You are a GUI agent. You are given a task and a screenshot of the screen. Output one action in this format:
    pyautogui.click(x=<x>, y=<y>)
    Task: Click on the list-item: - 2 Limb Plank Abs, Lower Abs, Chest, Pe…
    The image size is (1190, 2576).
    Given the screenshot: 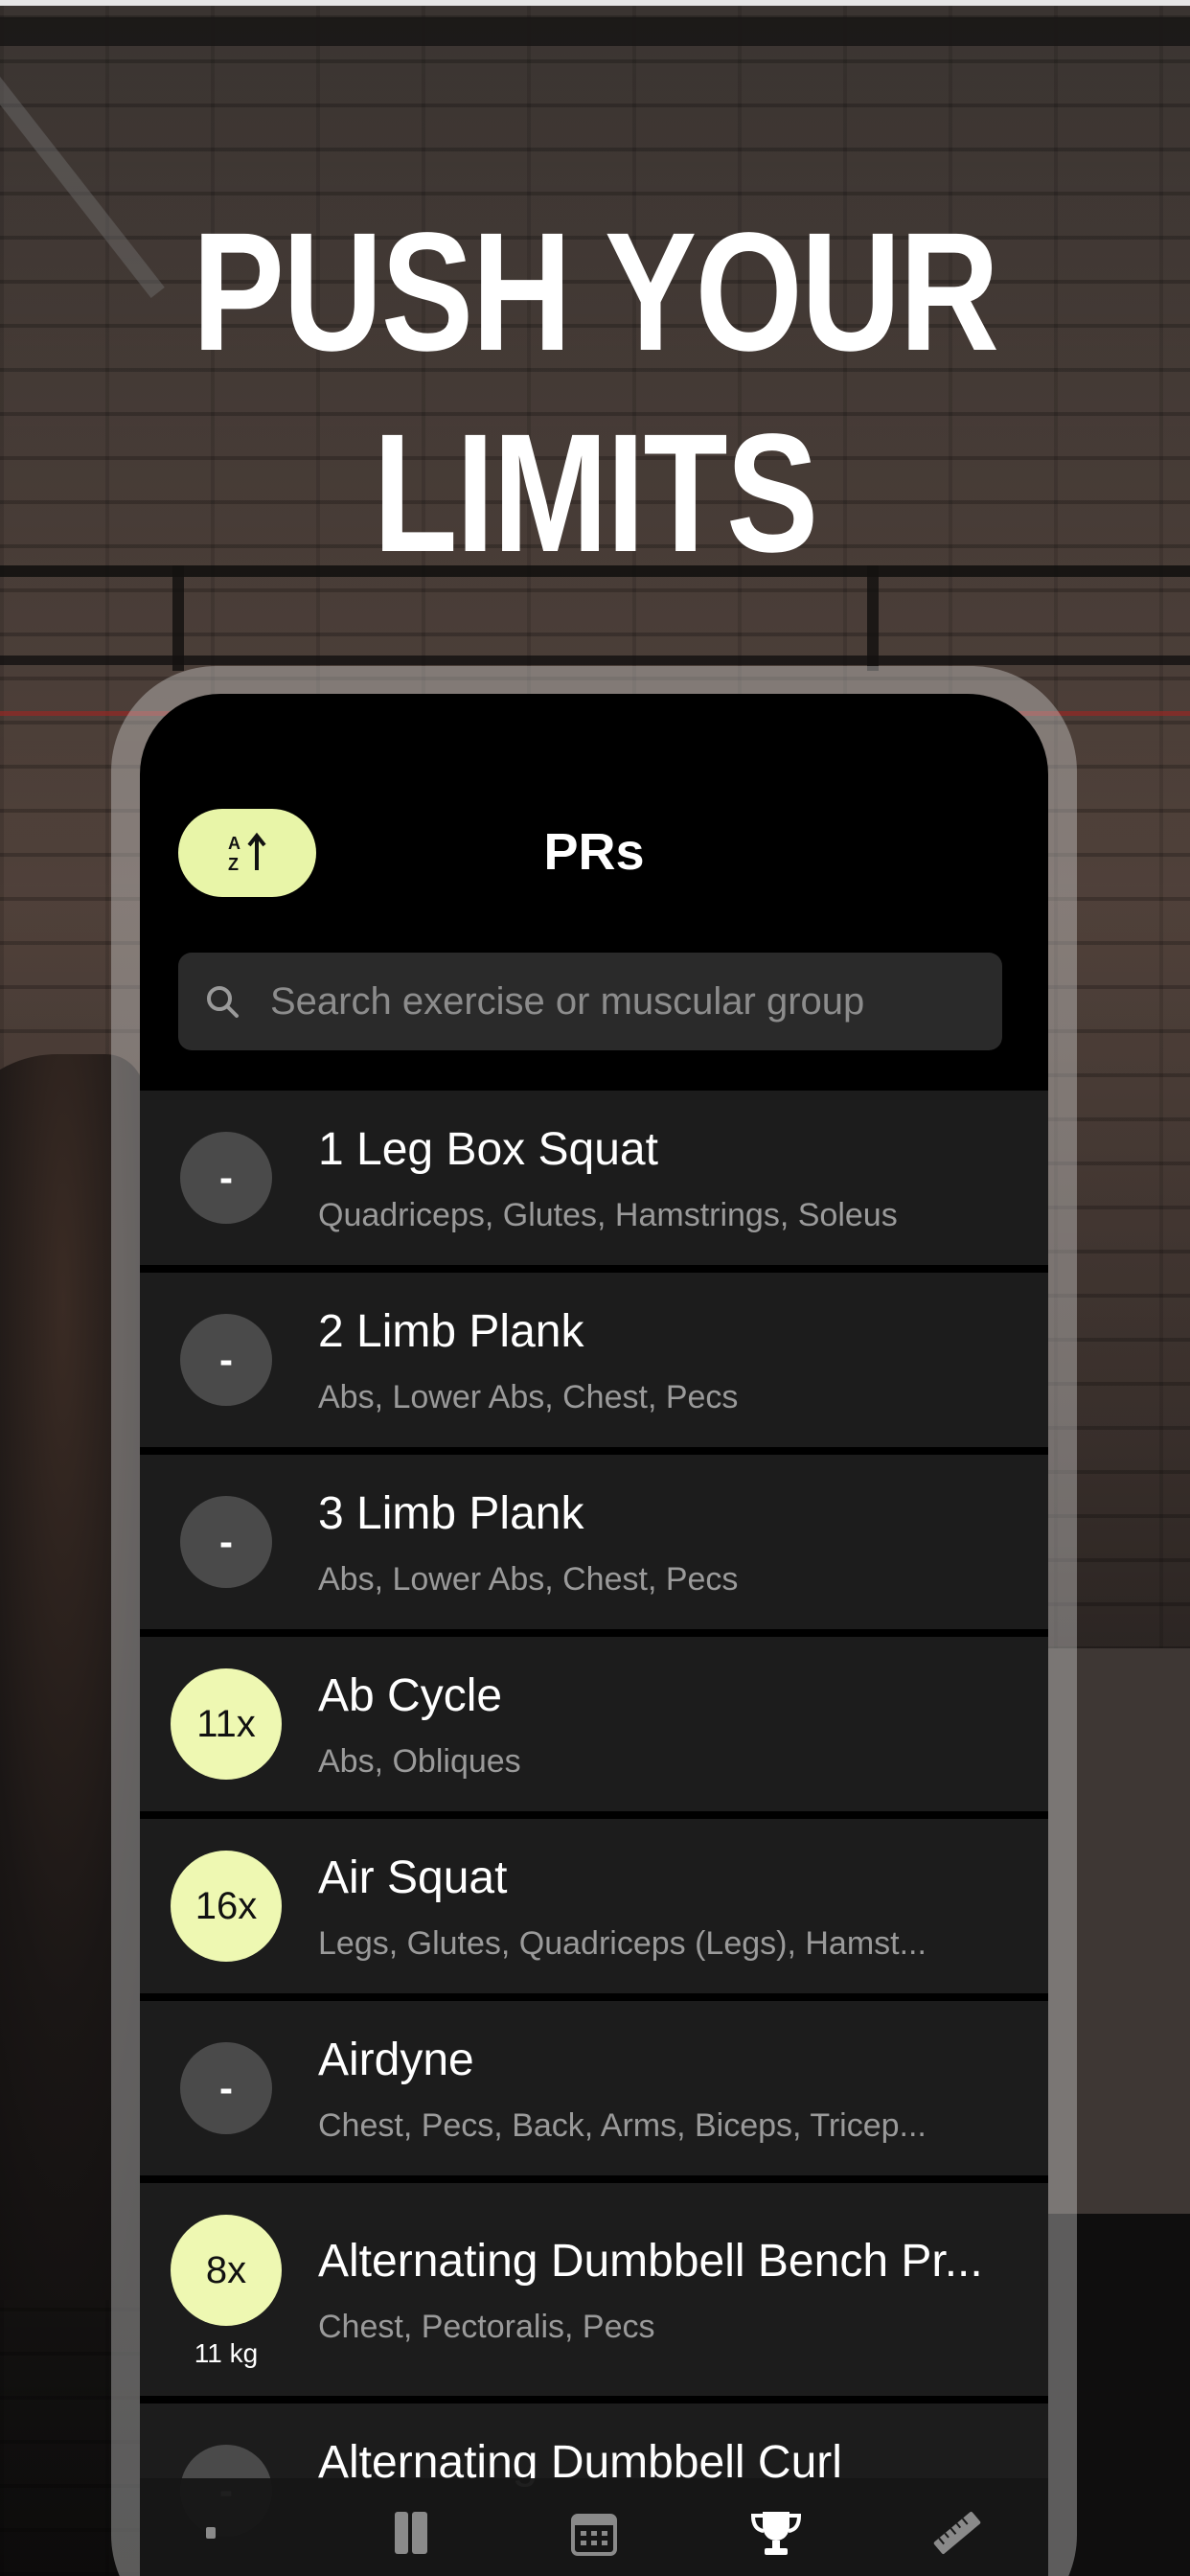 What is the action you would take?
    pyautogui.click(x=594, y=1360)
    